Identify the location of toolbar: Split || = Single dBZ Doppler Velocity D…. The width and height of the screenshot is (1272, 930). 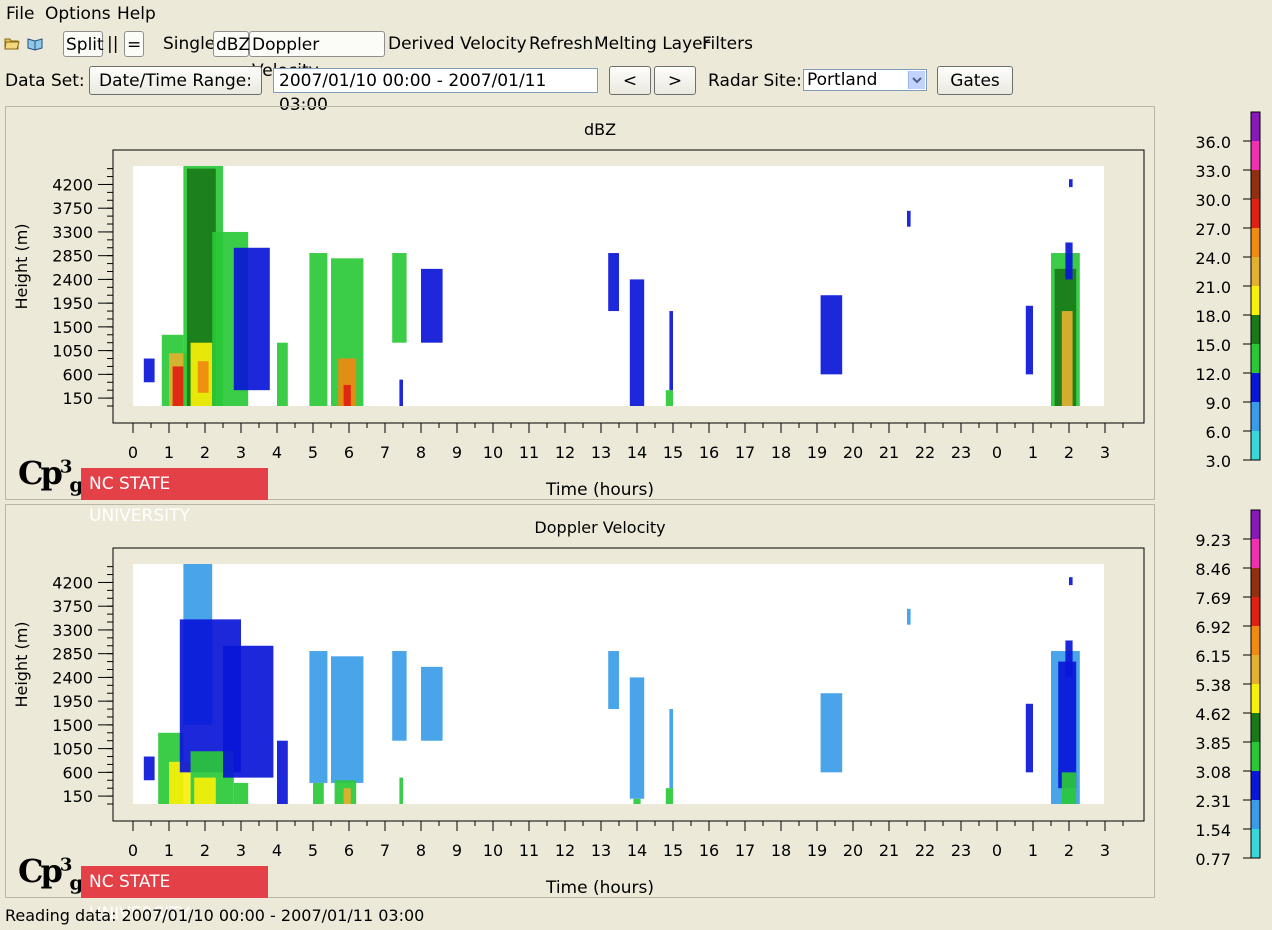
(636, 55).